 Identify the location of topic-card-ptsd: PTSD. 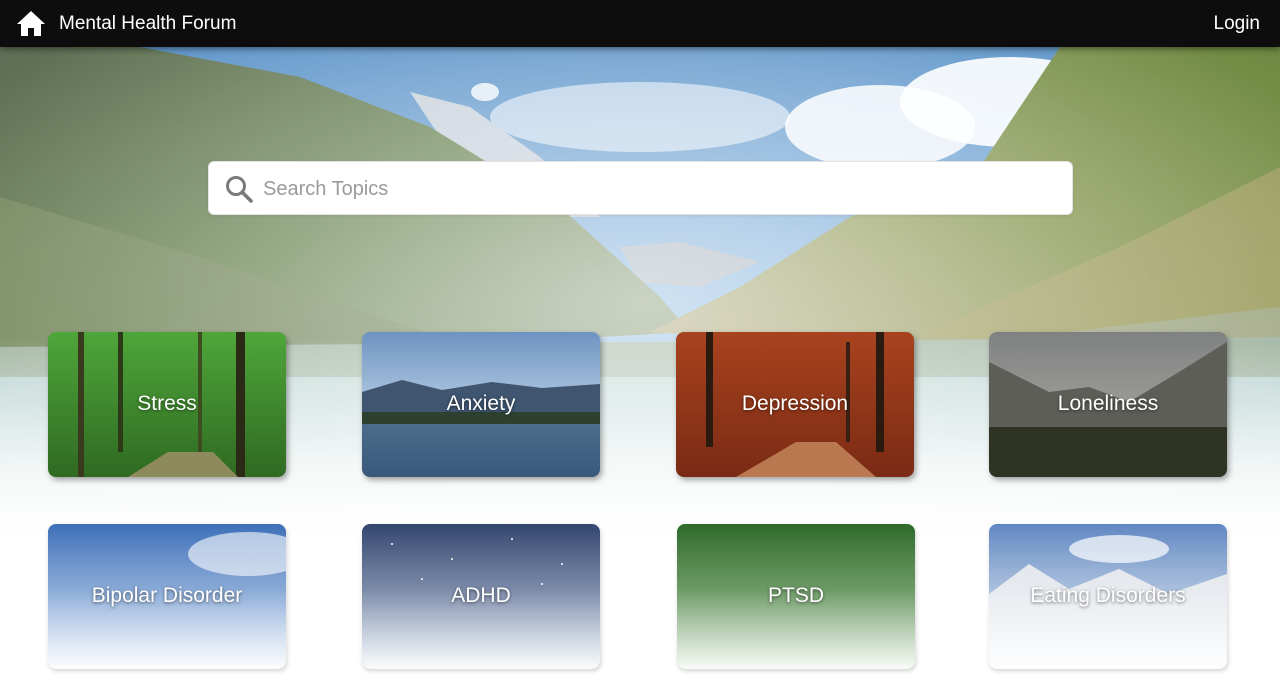
(796, 596).